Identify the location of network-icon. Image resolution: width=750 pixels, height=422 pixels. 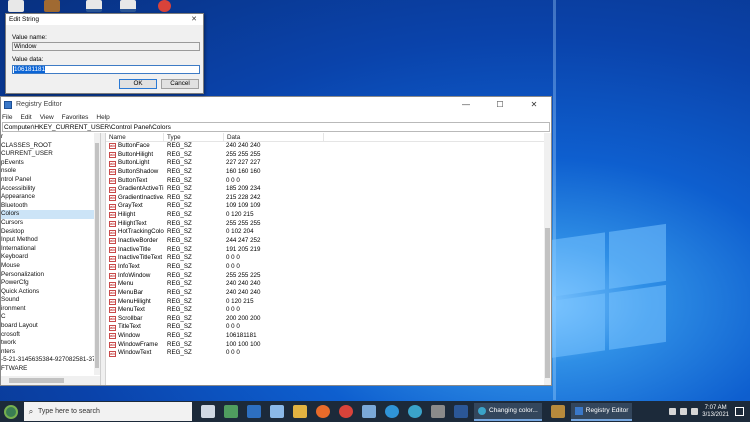
(684, 411).